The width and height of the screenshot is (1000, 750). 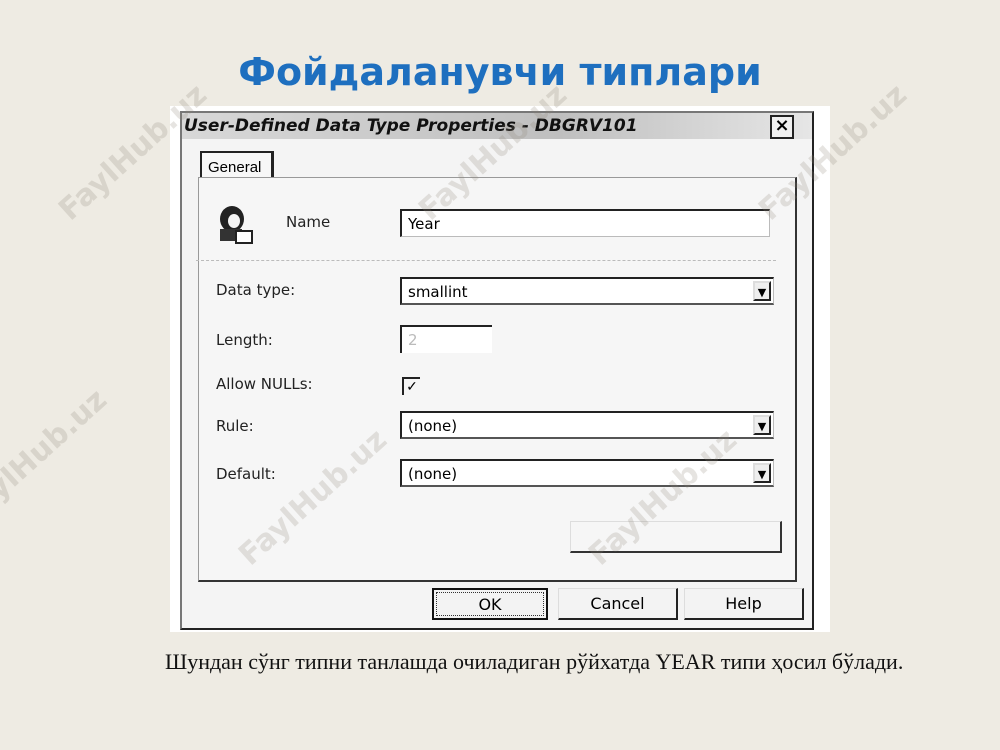 What do you see at coordinates (587, 291) in the screenshot?
I see `data-type-select: smallint ▼` at bounding box center [587, 291].